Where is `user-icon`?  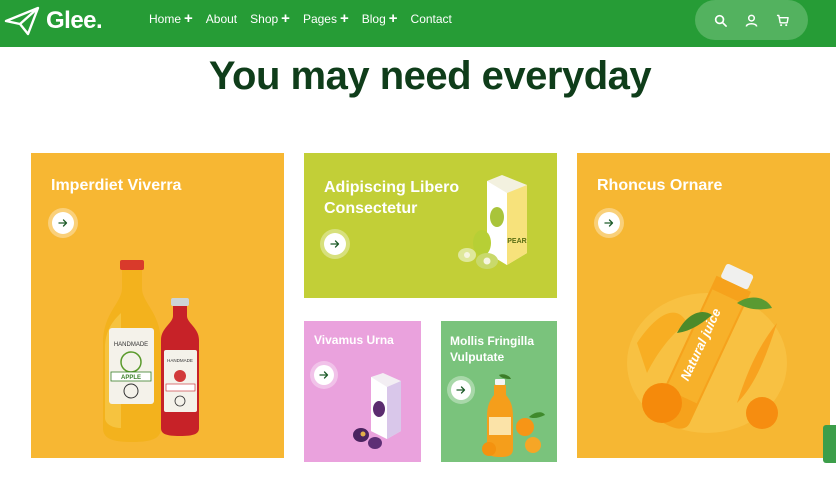 user-icon is located at coordinates (752, 20).